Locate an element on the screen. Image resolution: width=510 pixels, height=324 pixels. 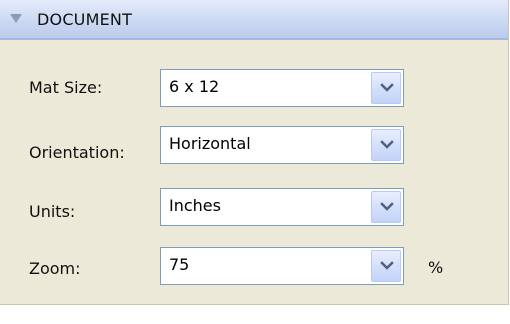
units-label: Units: is located at coordinates (52, 211).